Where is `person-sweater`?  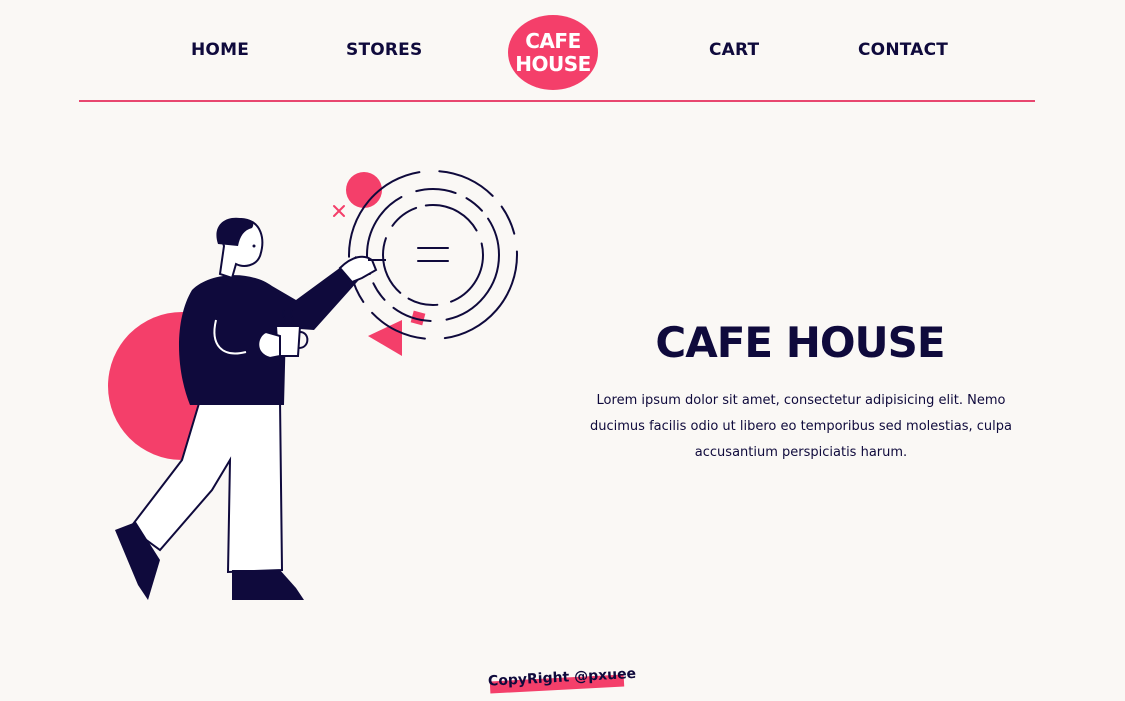
person-sweater is located at coordinates (272, 330).